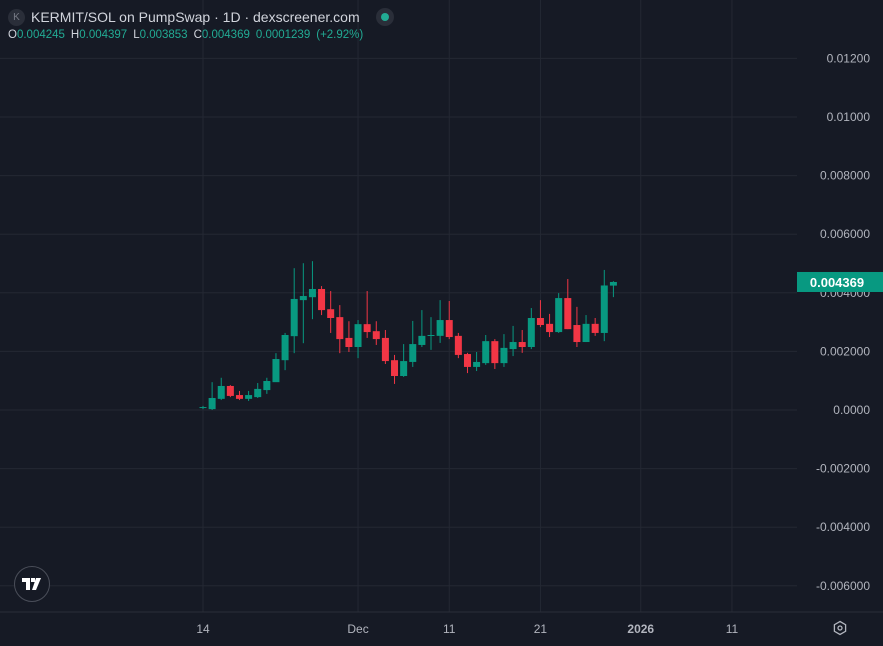 The height and width of the screenshot is (646, 883). I want to click on change-percent: (+2.92%), so click(340, 35).